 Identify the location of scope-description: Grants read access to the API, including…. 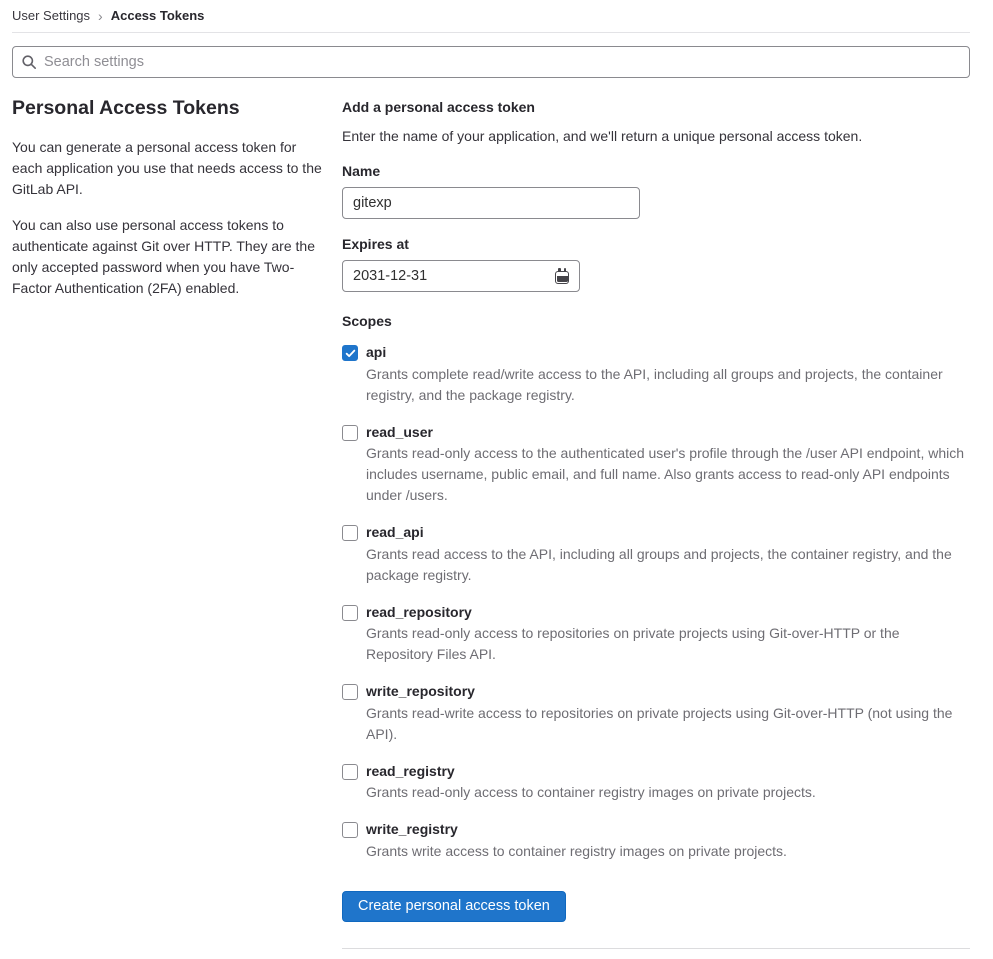
(659, 564).